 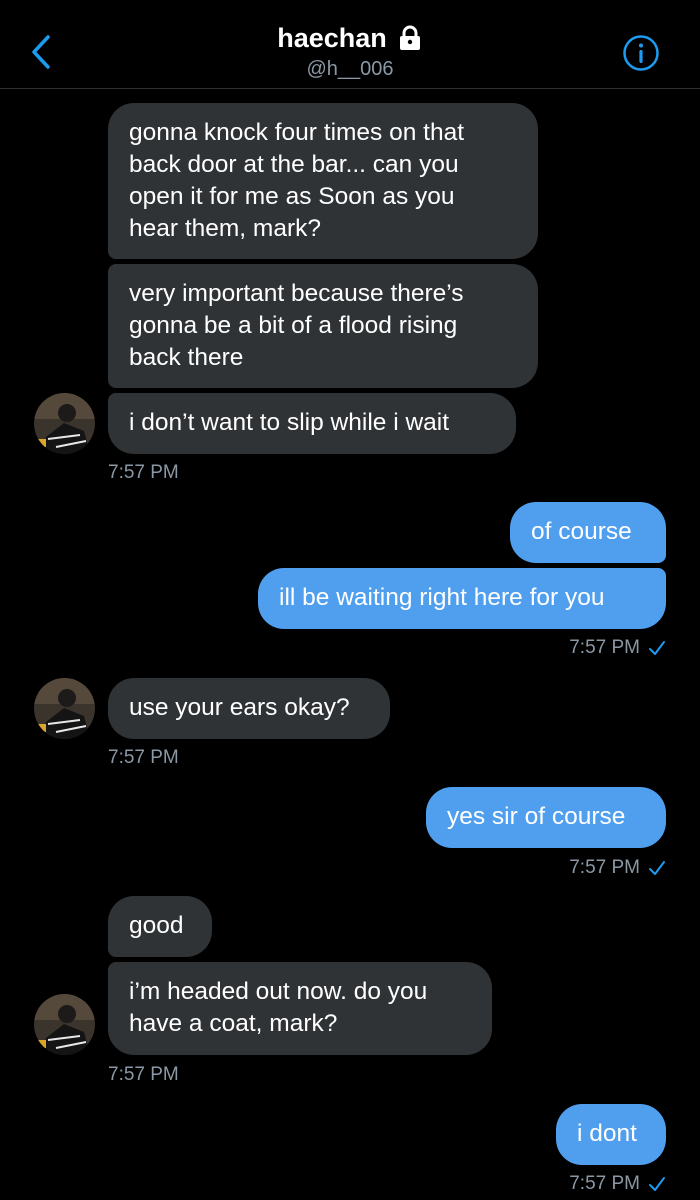 I want to click on message-bubble-received: good, so click(x=160, y=926).